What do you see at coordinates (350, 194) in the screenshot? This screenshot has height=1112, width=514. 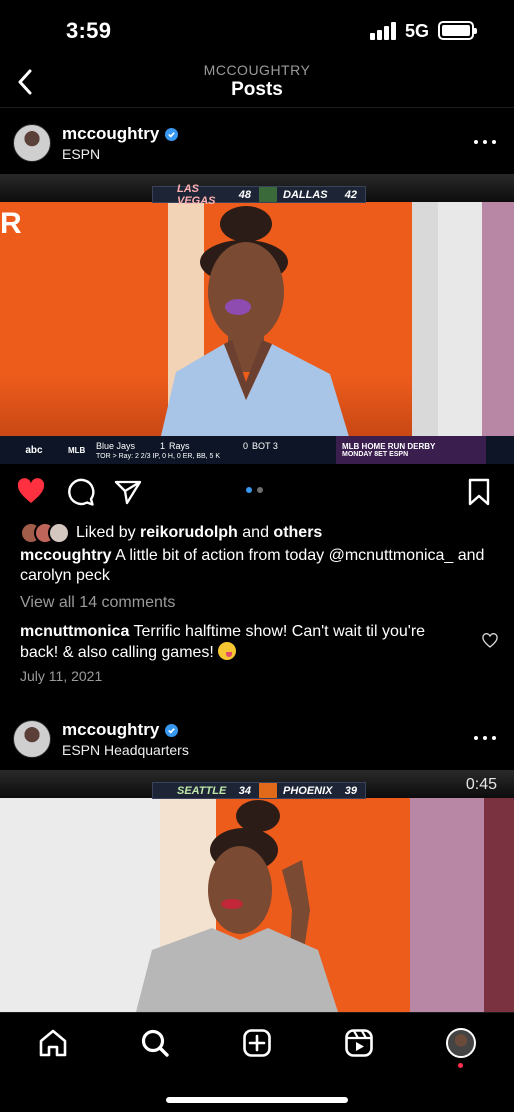 I see `scorebug-score2: 42` at bounding box center [350, 194].